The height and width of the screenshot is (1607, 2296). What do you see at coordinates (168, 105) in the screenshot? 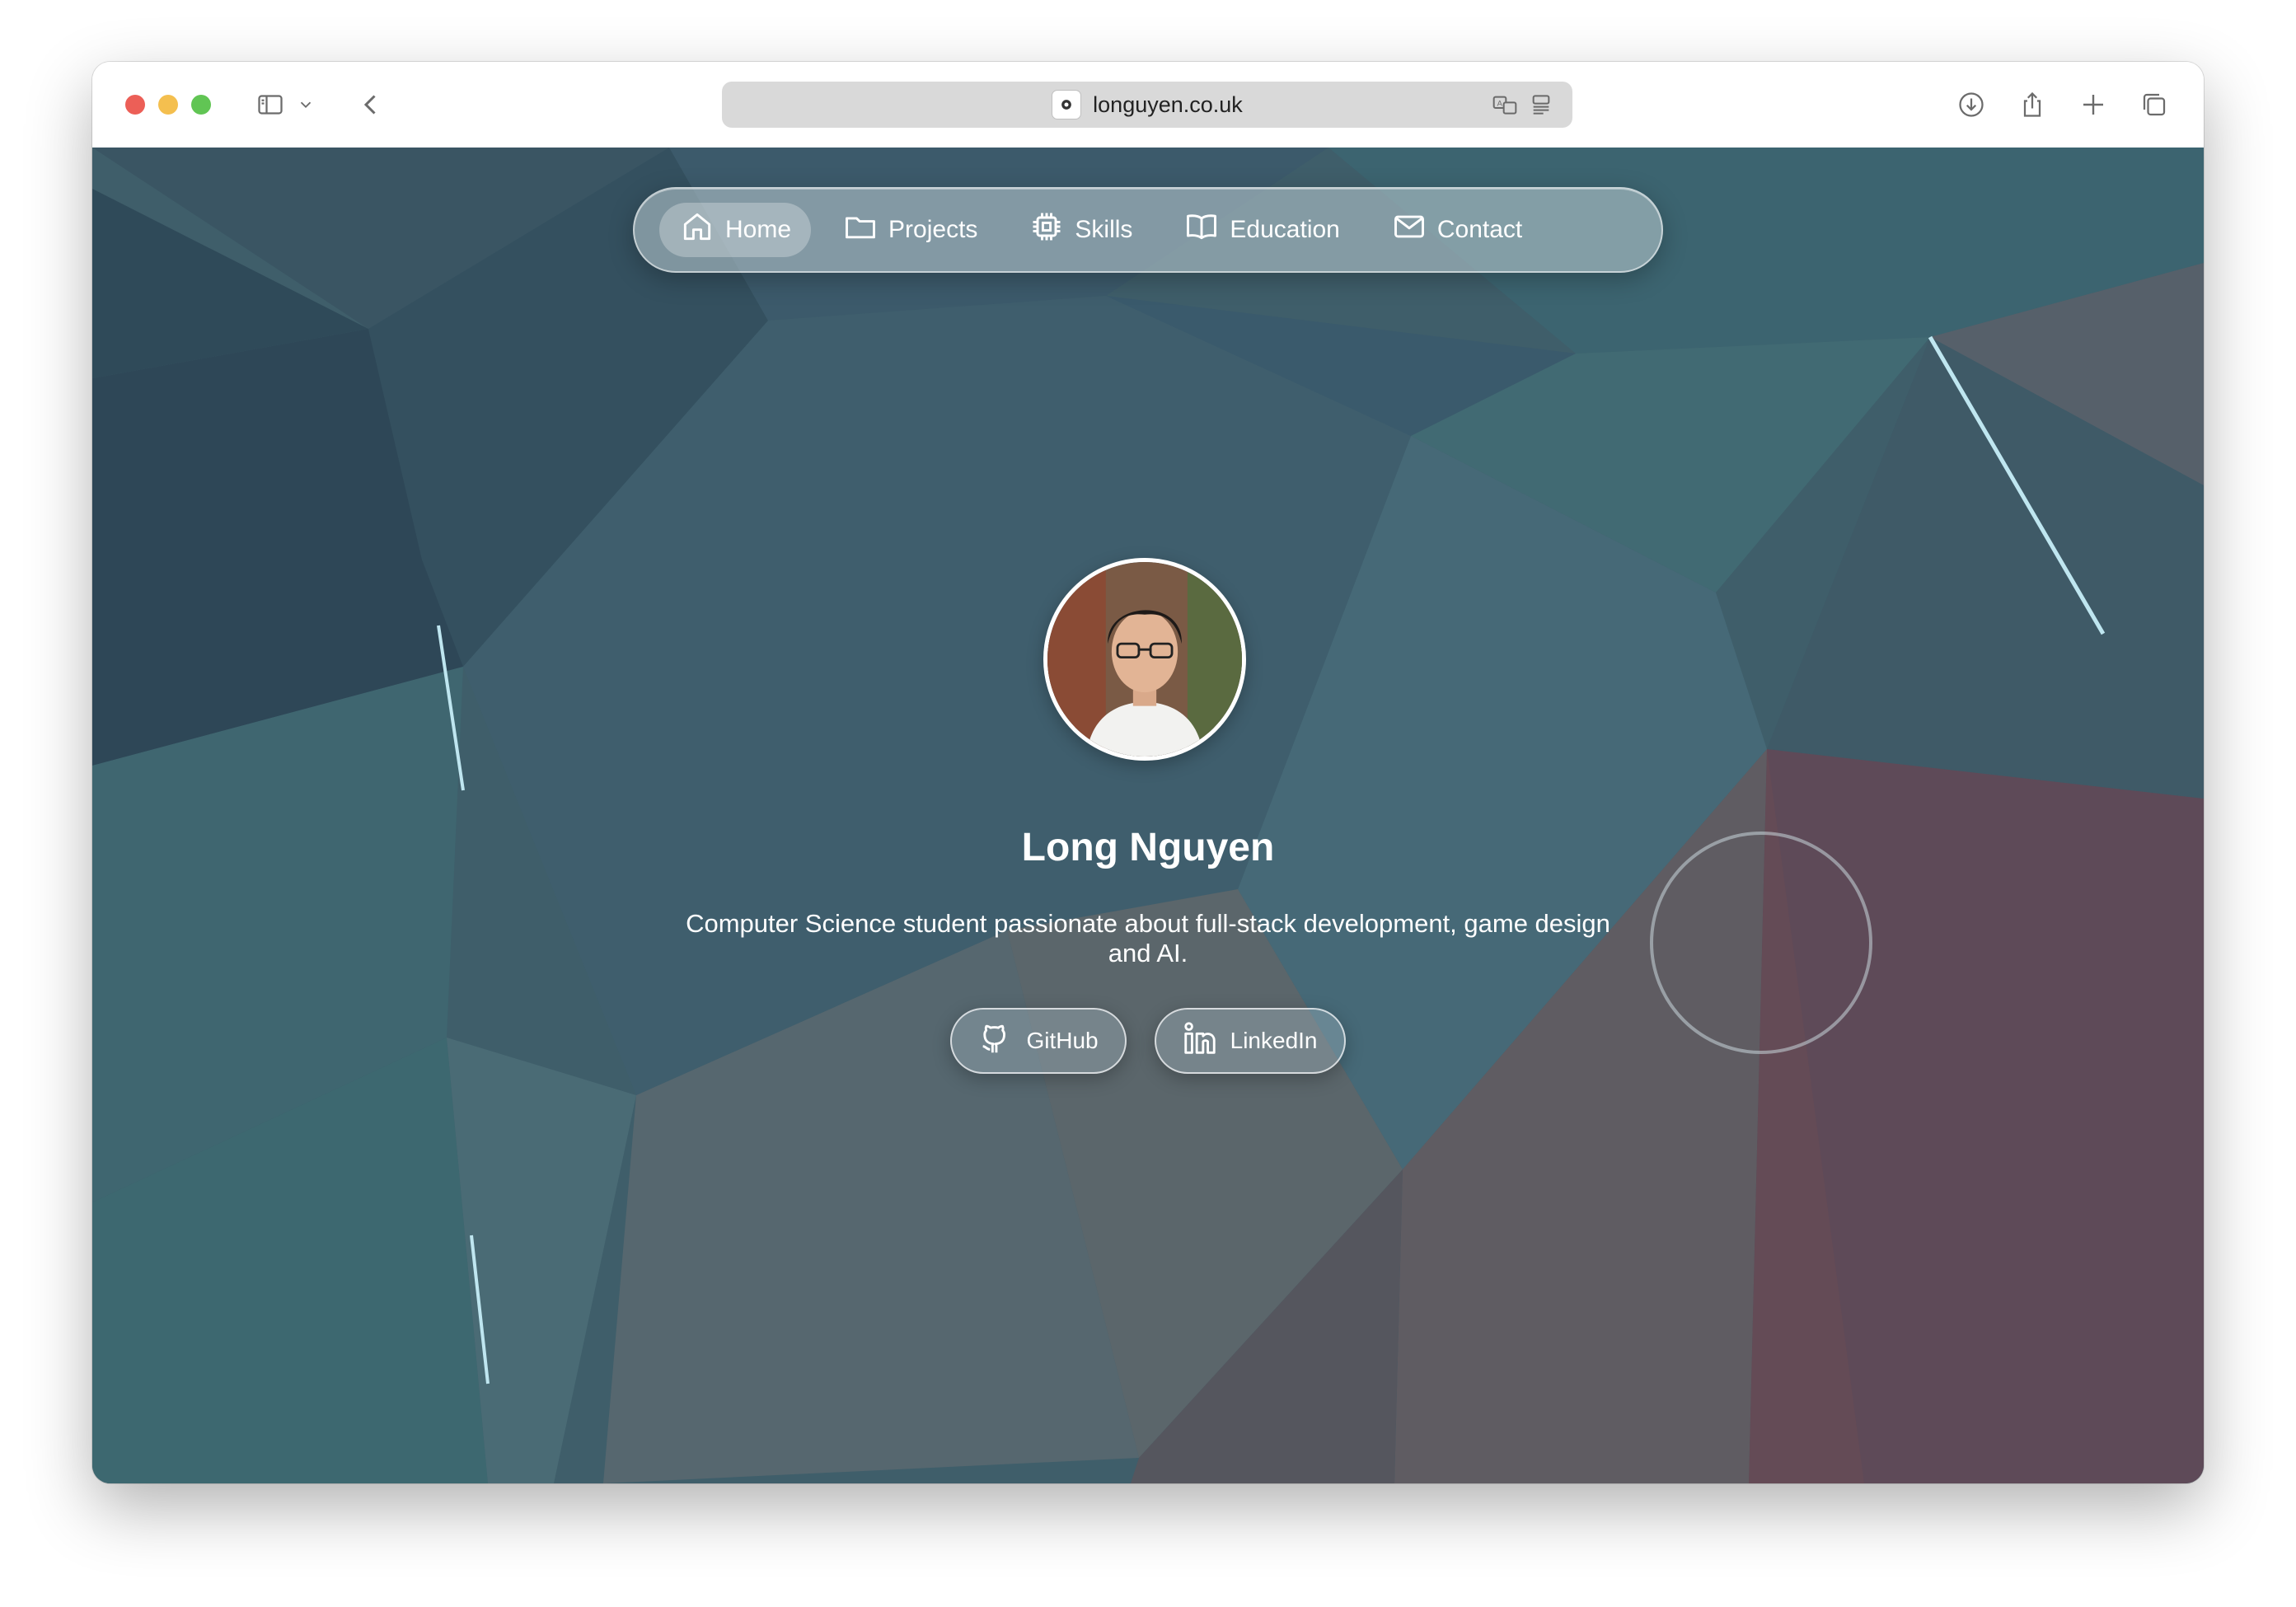
I see `minimize-window-button` at bounding box center [168, 105].